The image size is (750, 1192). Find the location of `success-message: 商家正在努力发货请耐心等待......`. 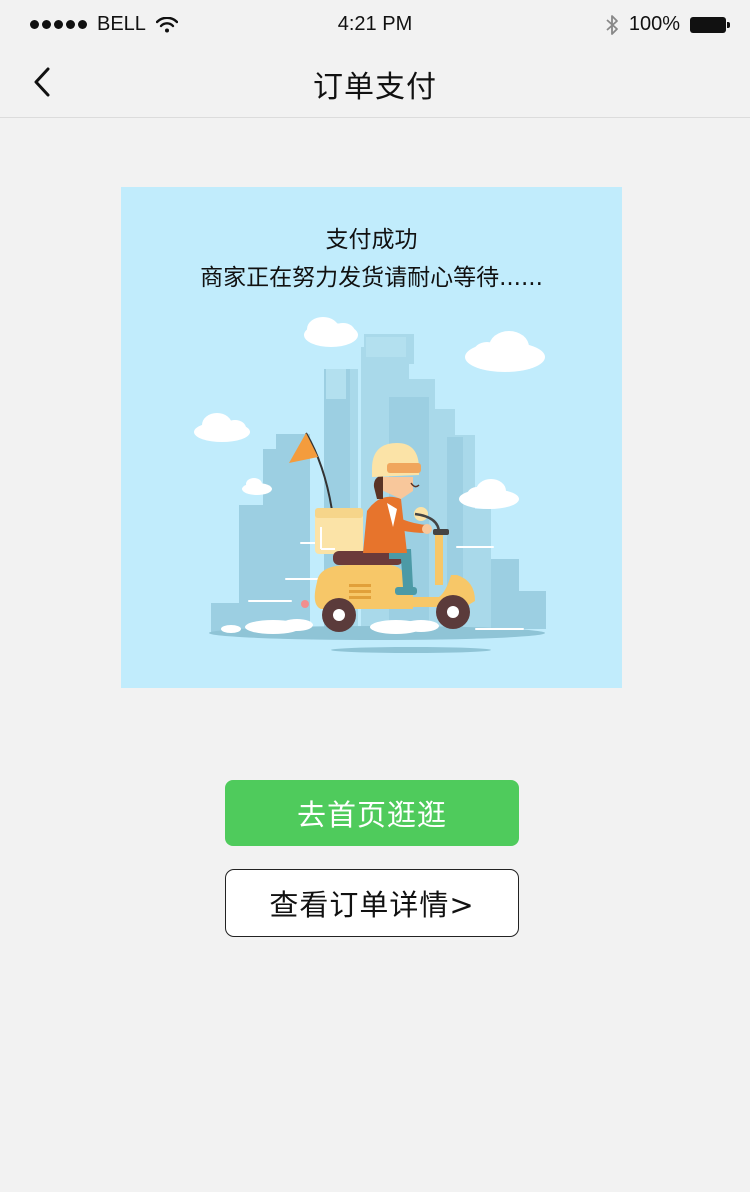

success-message: 商家正在努力发货请耐心等待...... is located at coordinates (371, 278).